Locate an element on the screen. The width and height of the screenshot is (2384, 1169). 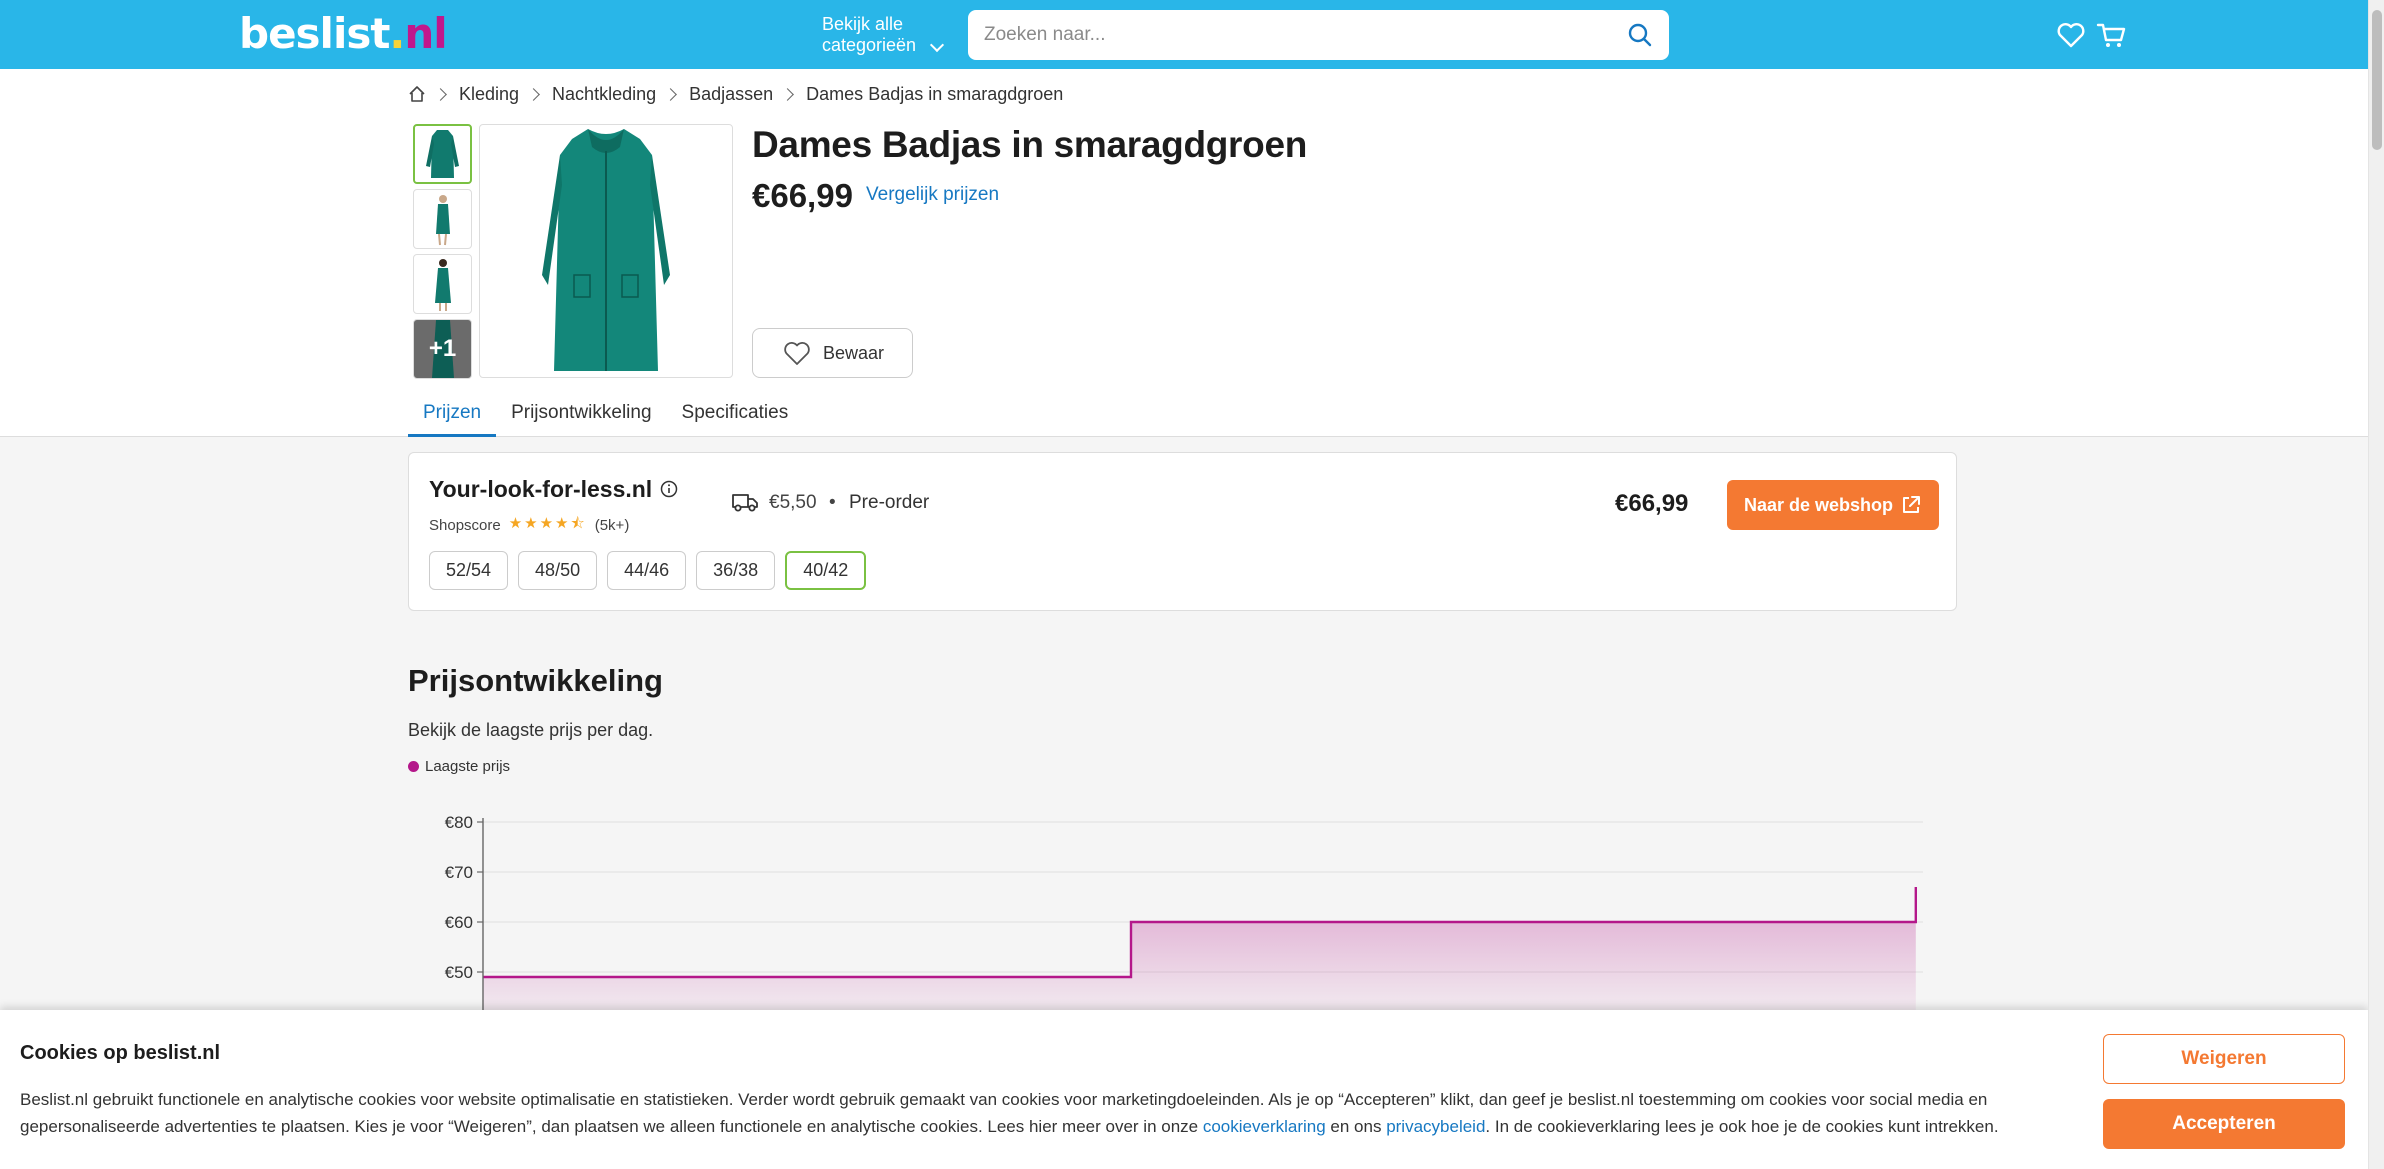
webshop-button-label: Naar de webshop is located at coordinates (1819, 504).